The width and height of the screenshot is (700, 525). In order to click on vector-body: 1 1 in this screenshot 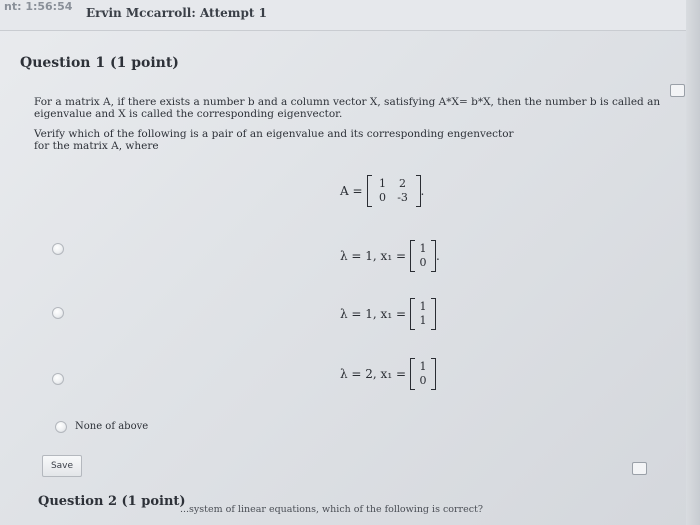, I will do `click(423, 314)`.